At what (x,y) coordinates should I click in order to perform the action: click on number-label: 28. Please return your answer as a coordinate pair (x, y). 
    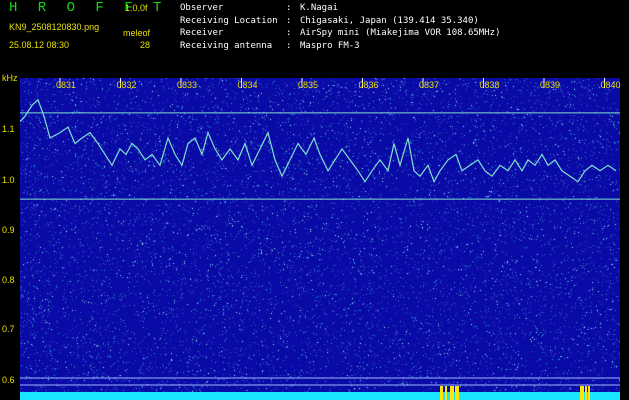
    Looking at the image, I should click on (145, 45).